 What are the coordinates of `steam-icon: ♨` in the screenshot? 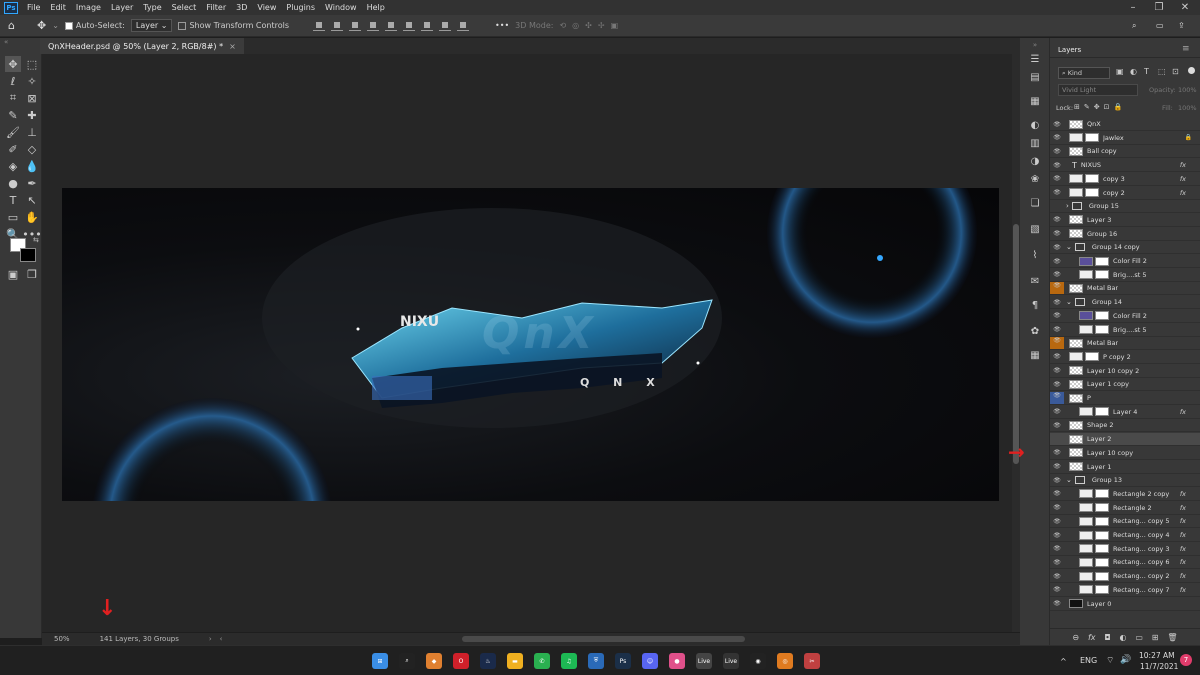 It's located at (488, 661).